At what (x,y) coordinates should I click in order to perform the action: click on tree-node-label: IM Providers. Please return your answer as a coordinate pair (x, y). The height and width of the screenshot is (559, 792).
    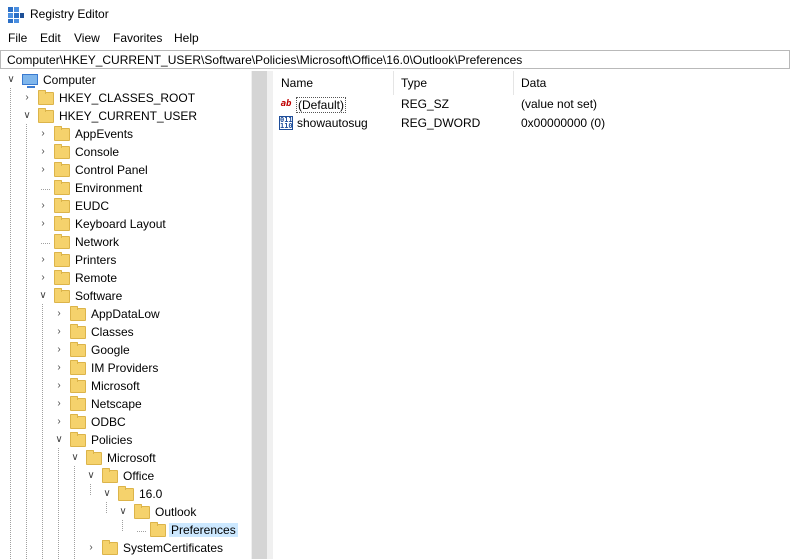
    Looking at the image, I should click on (124, 368).